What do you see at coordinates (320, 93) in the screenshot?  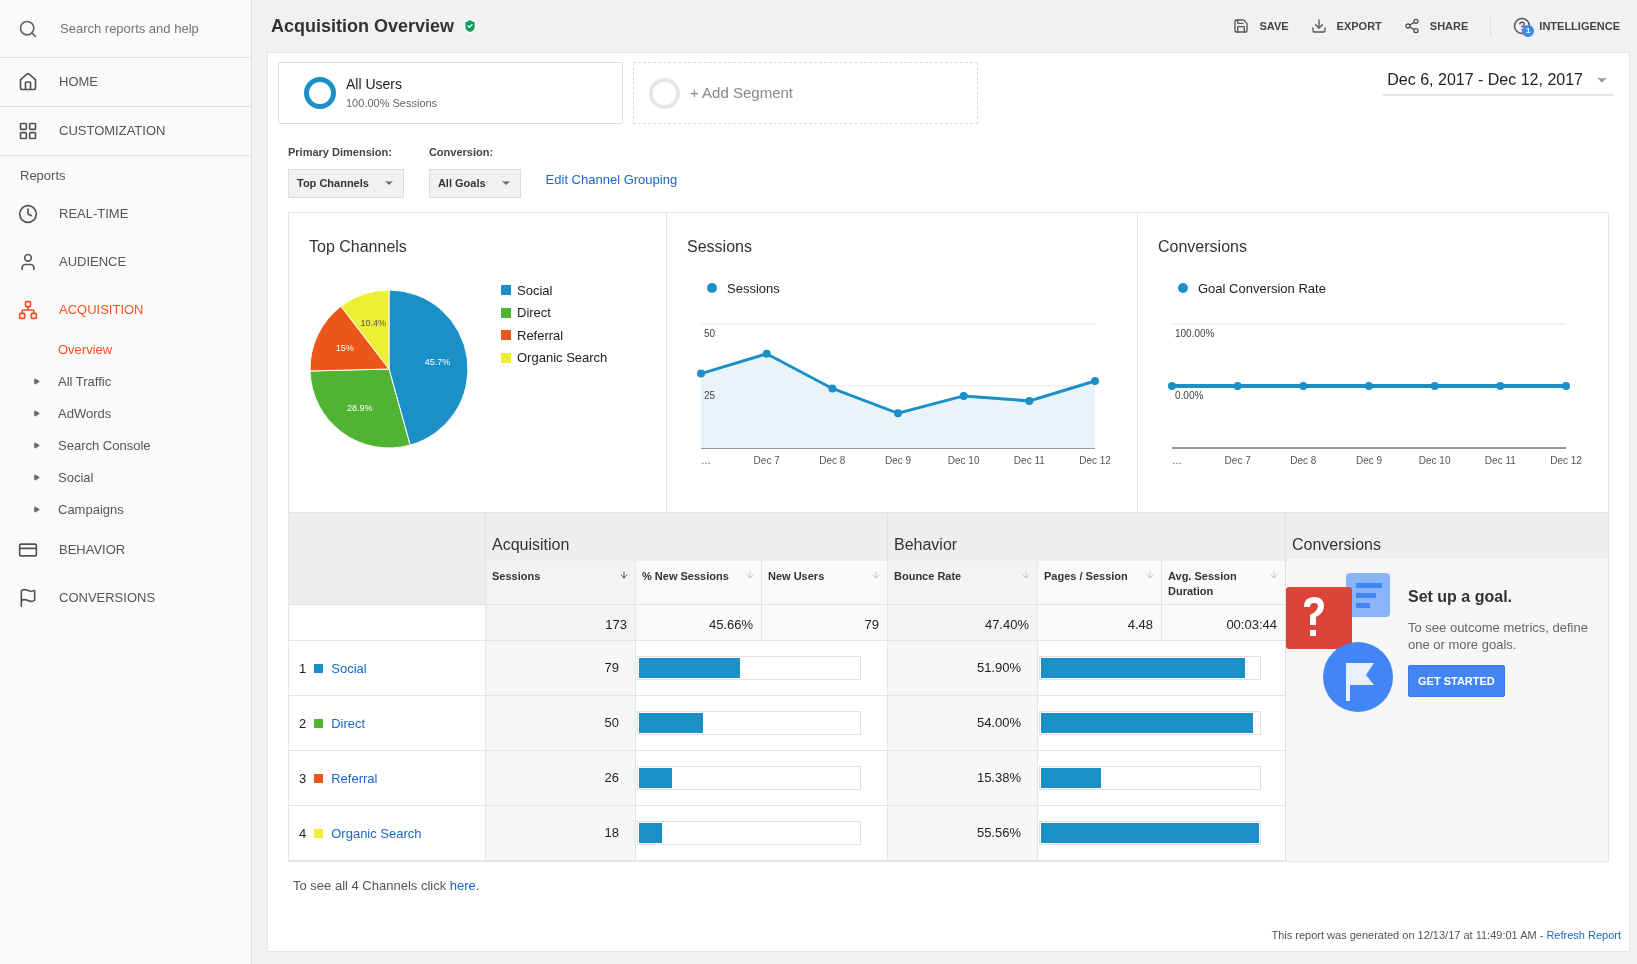 I see `segment-ring-icon` at bounding box center [320, 93].